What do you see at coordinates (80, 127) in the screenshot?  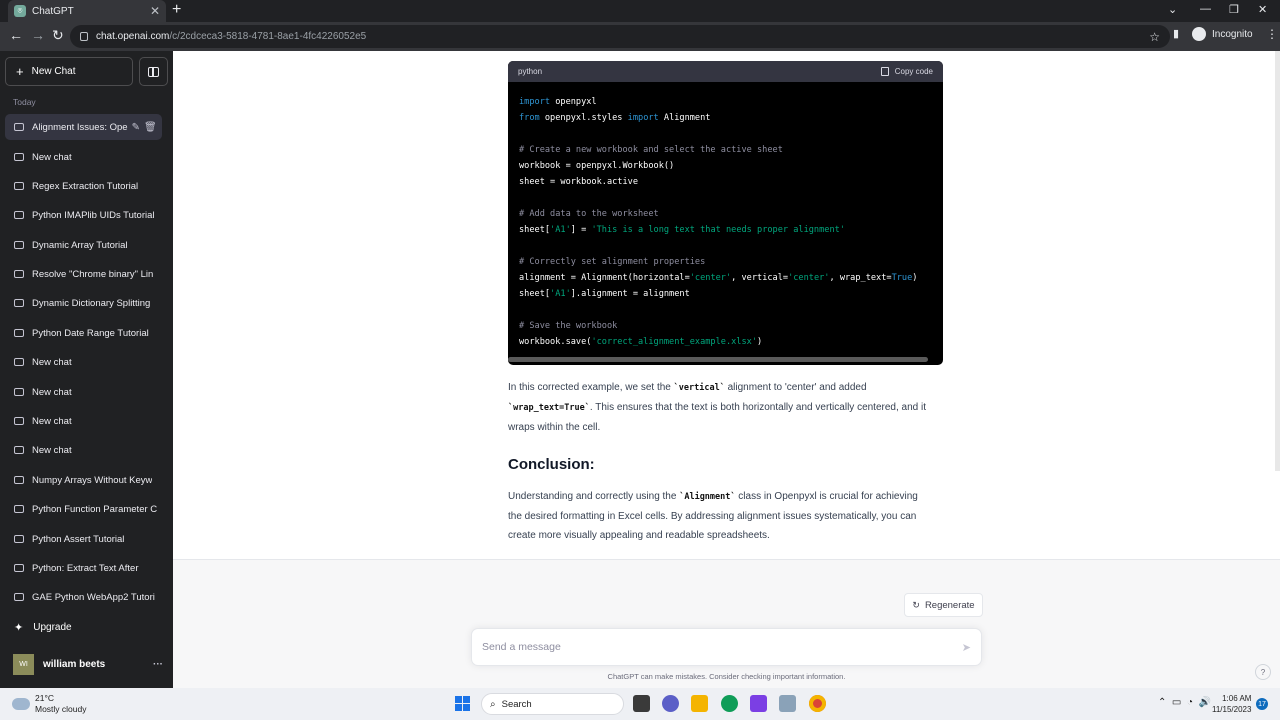 I see `history-item-label: Alignment Issues: Ope` at bounding box center [80, 127].